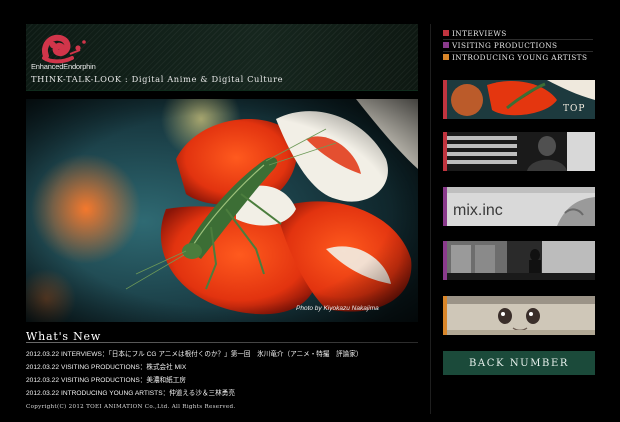 Image resolution: width=620 pixels, height=422 pixels. I want to click on nav-item-label: VISITING PRODUCTIONS, so click(505, 45).